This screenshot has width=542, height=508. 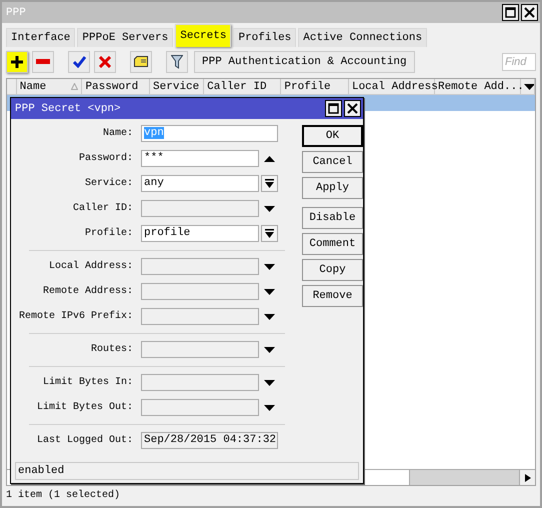 What do you see at coordinates (200, 233) in the screenshot?
I see `input-field: profile` at bounding box center [200, 233].